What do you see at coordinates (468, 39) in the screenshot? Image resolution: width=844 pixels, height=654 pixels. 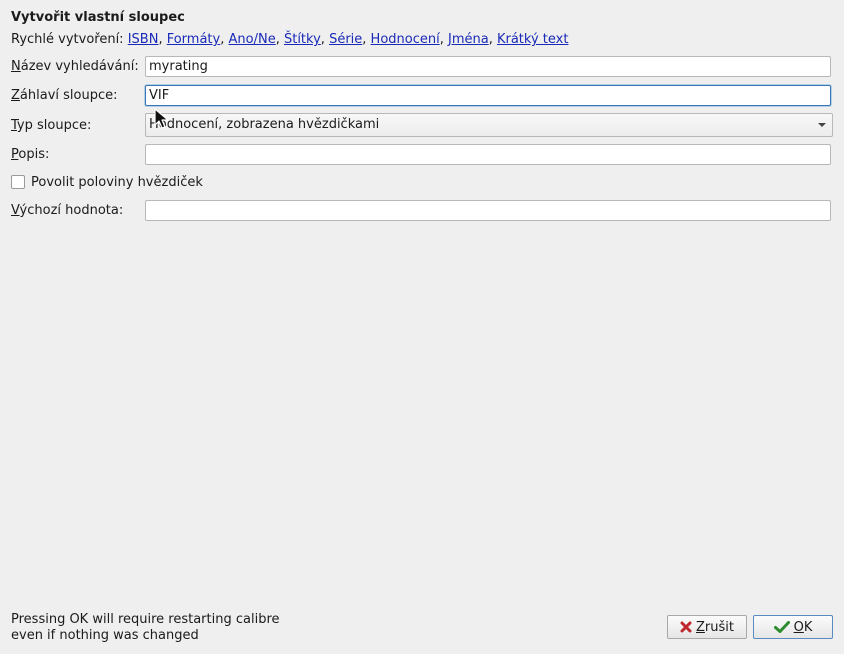 I see `quick-create-names-link: Jména` at bounding box center [468, 39].